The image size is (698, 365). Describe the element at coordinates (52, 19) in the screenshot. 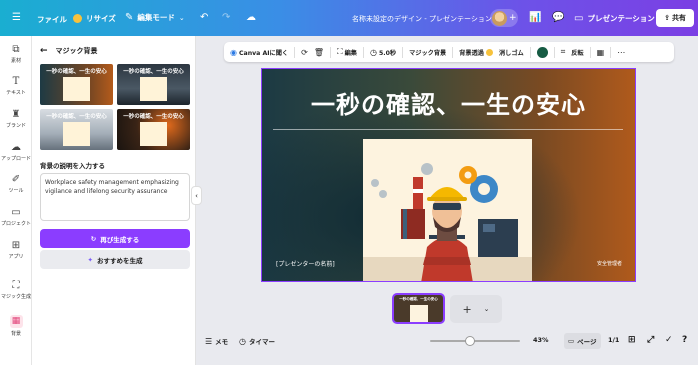

I see `file-menu: ファイル` at that location.